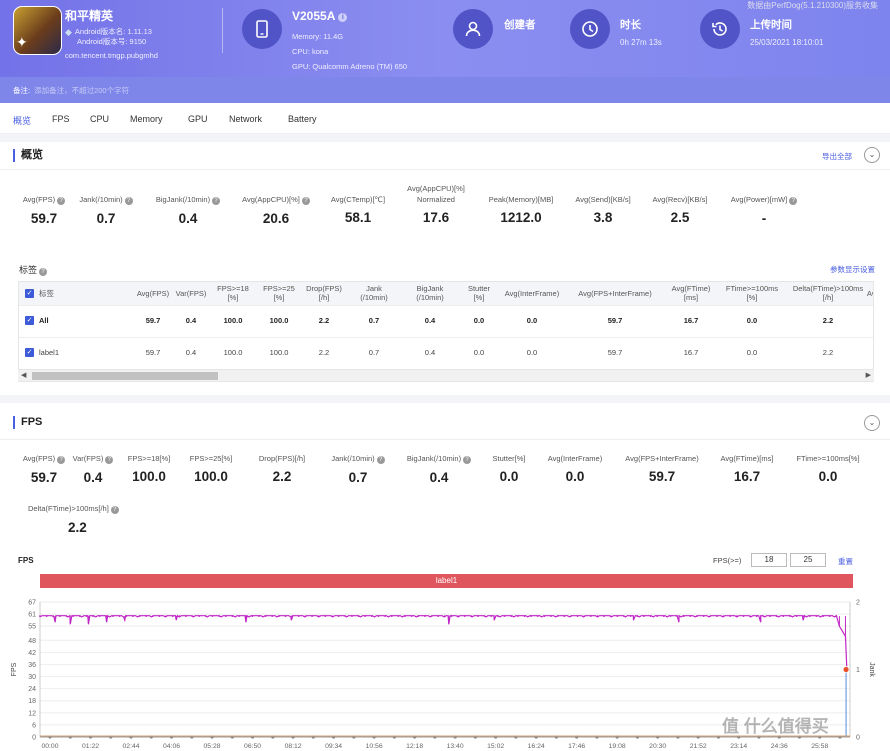 The width and height of the screenshot is (890, 751). What do you see at coordinates (845, 561) in the screenshot?
I see `reset-button: 重置` at bounding box center [845, 561].